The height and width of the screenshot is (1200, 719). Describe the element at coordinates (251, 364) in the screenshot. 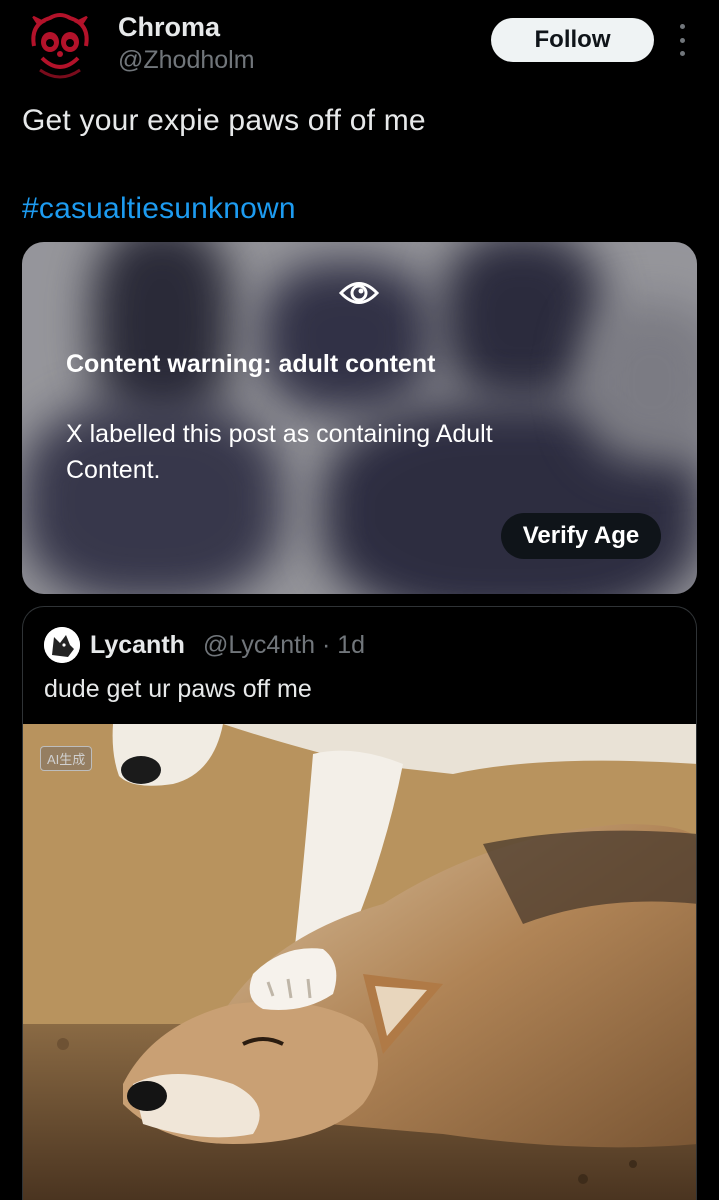

I see `content-warning-title: Content warning: adult content` at that location.